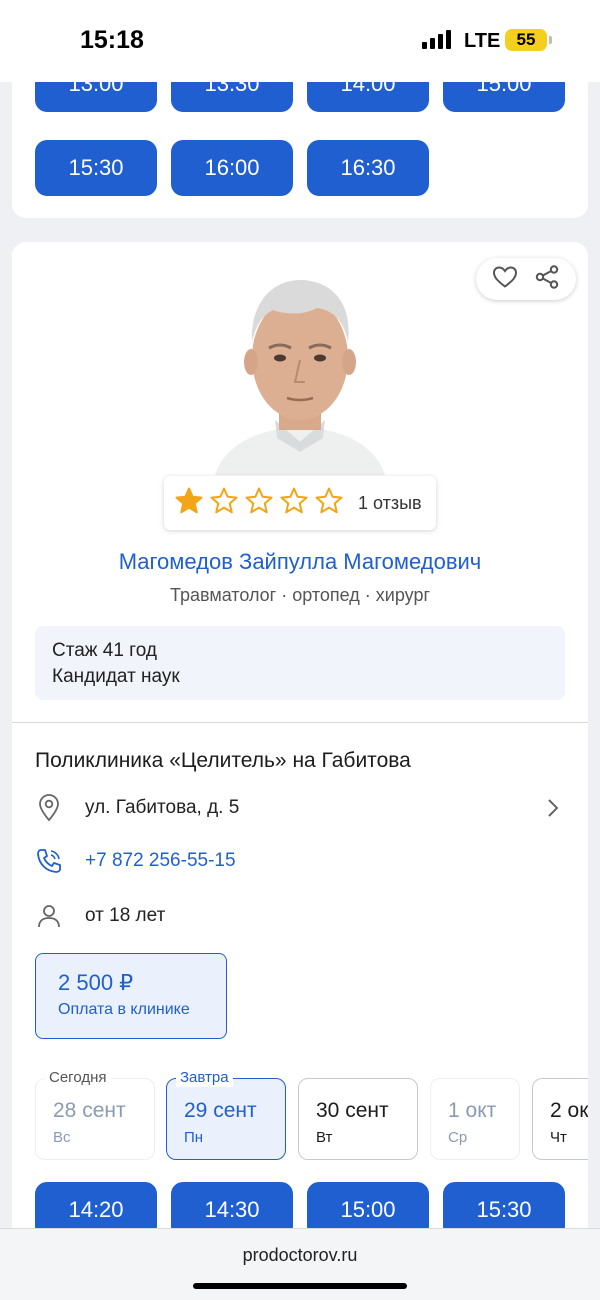  What do you see at coordinates (124, 1009) in the screenshot?
I see `payment-note: Оплата в клинике` at bounding box center [124, 1009].